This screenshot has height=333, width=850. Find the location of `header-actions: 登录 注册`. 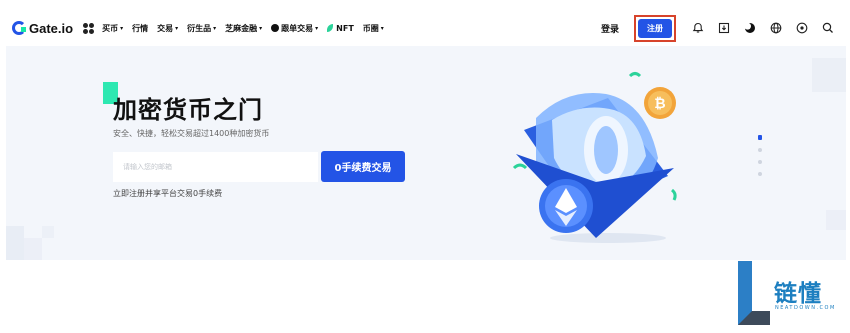

header-actions: 登录 注册 is located at coordinates (723, 28).